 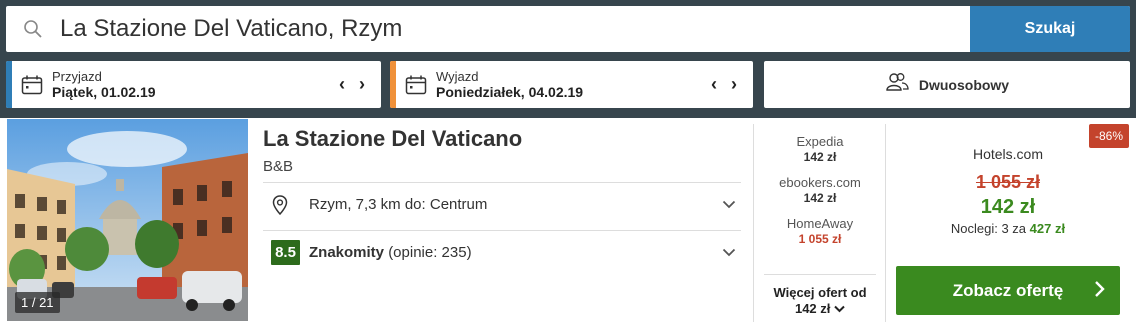 I want to click on location-pin-icon, so click(x=280, y=204).